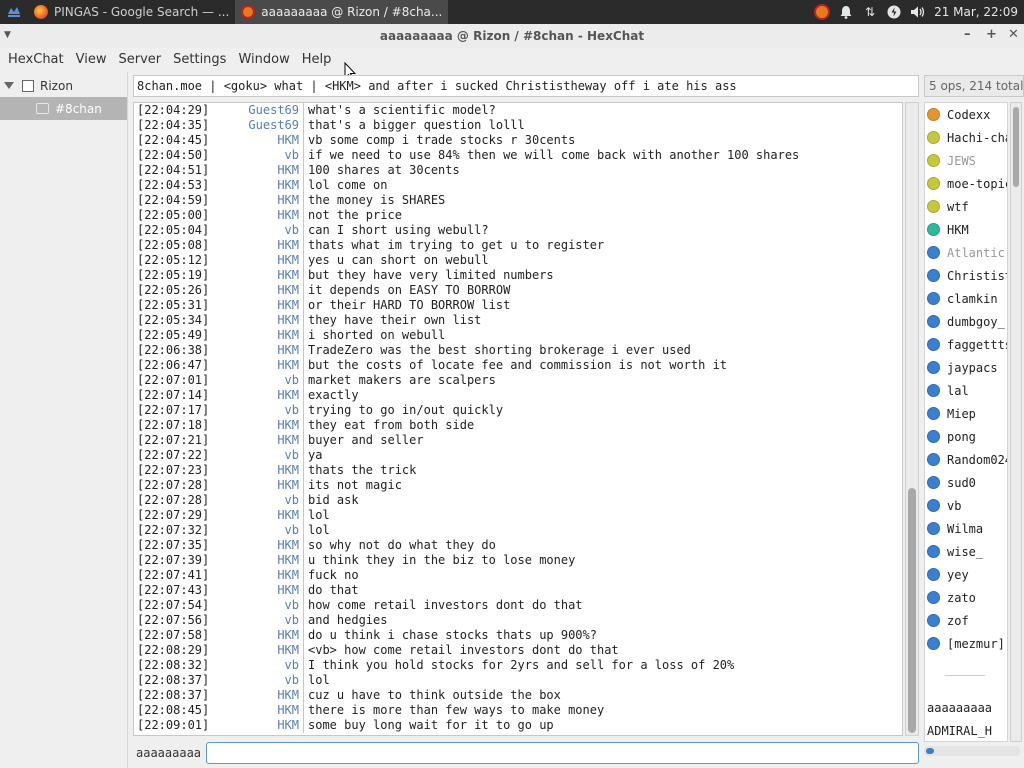  What do you see at coordinates (317, 60) in the screenshot?
I see `menu-help: Help` at bounding box center [317, 60].